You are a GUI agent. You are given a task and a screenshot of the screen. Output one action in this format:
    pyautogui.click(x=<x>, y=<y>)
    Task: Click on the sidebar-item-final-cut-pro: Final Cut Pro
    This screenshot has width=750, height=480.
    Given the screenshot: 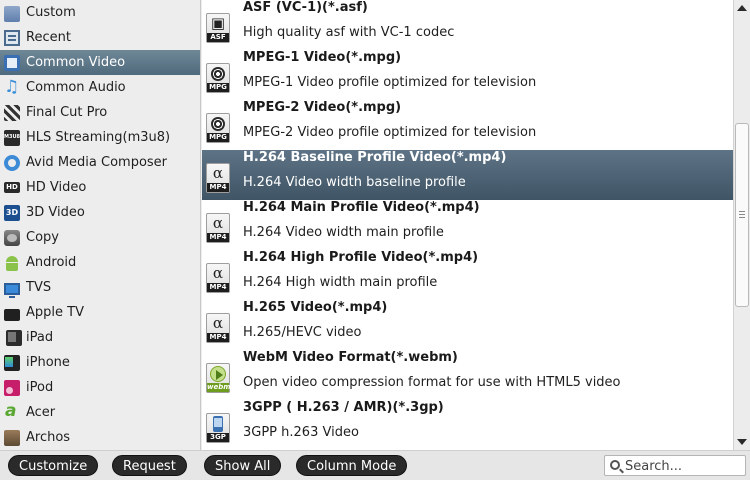 What is the action you would take?
    pyautogui.click(x=100, y=112)
    